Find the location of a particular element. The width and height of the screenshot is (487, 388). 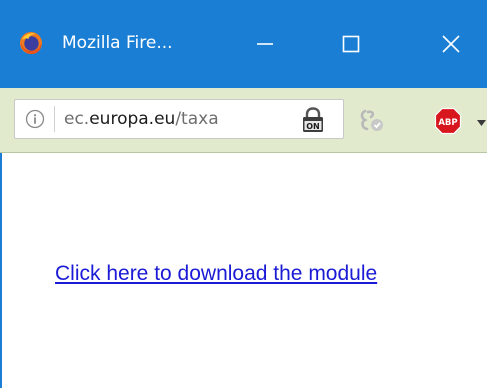

minimize-button is located at coordinates (265, 44).